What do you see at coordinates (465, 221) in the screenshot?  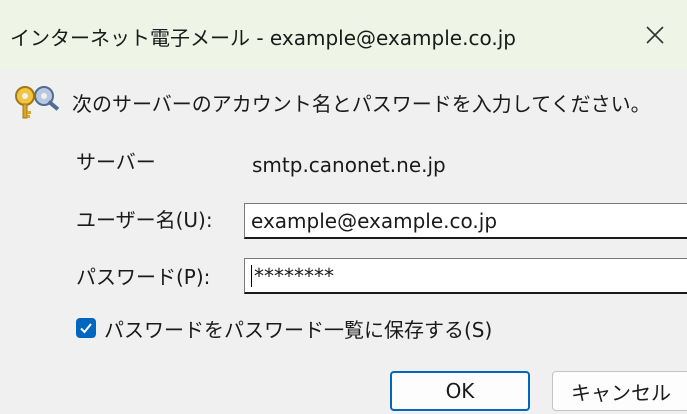 I see `username-field: example@example.co.jp` at bounding box center [465, 221].